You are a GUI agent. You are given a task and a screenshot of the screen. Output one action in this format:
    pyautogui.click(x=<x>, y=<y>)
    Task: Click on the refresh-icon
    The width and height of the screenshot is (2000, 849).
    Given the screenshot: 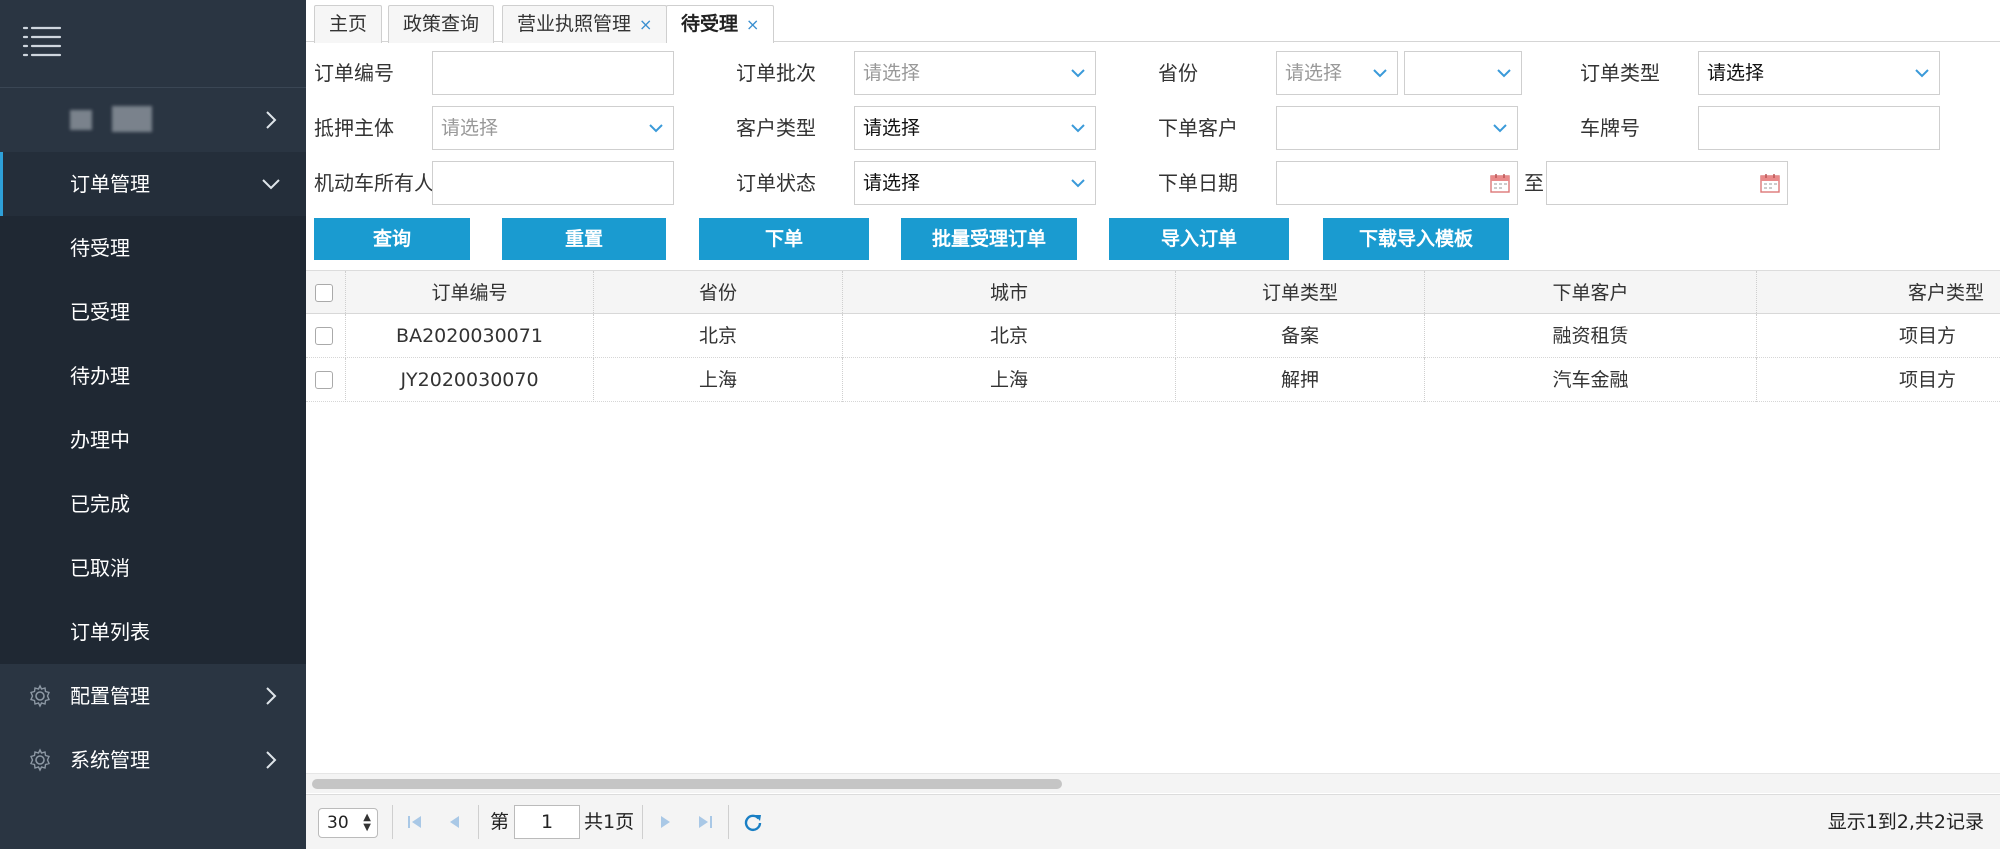 What is the action you would take?
    pyautogui.click(x=753, y=822)
    